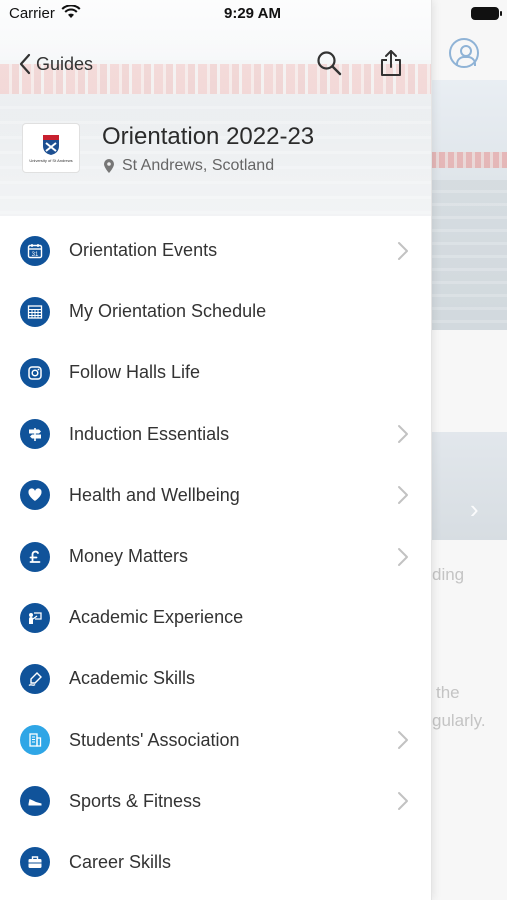 This screenshot has width=507, height=900. I want to click on menu-item-label: Academic Experience, so click(156, 617).